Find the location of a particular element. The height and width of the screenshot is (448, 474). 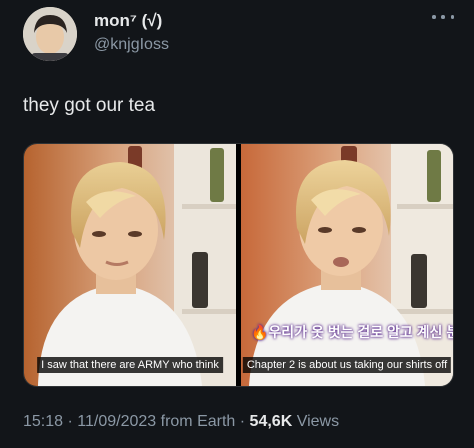

tweet-source: from Earth is located at coordinates (198, 421).